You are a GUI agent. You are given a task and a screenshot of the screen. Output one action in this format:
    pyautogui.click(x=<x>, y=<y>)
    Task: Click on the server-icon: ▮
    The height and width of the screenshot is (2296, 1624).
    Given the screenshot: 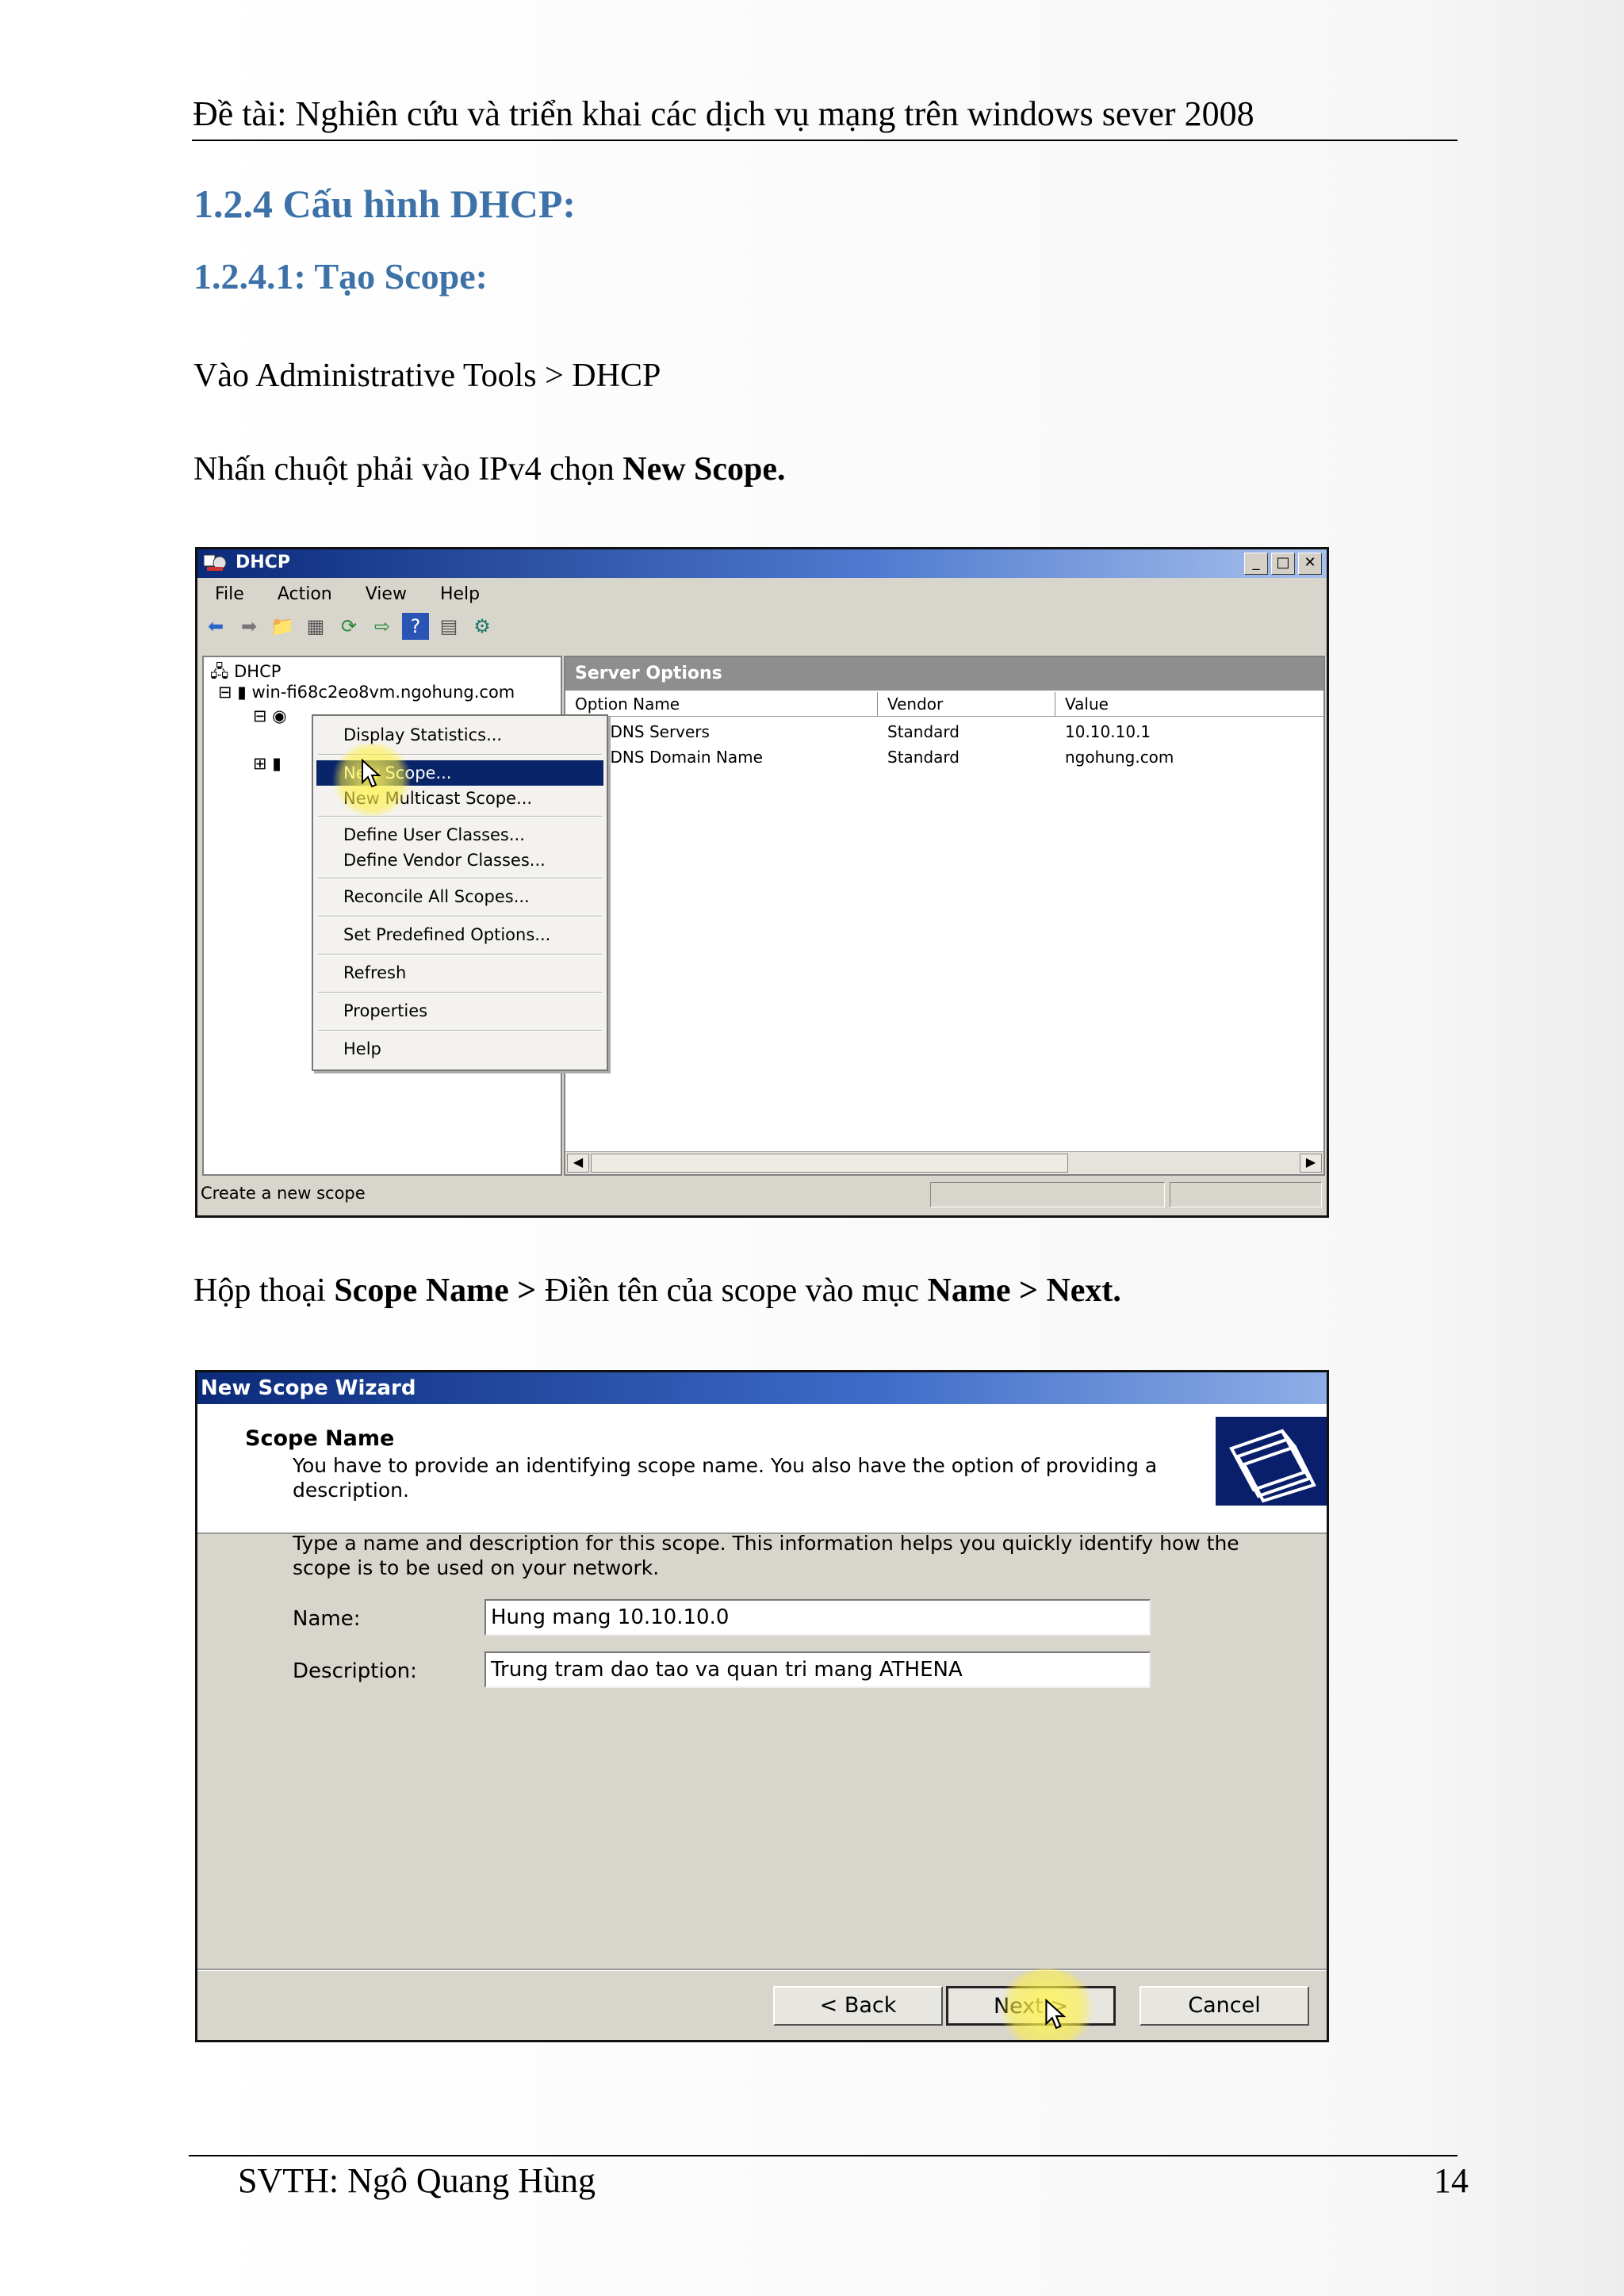 What is the action you would take?
    pyautogui.click(x=242, y=693)
    